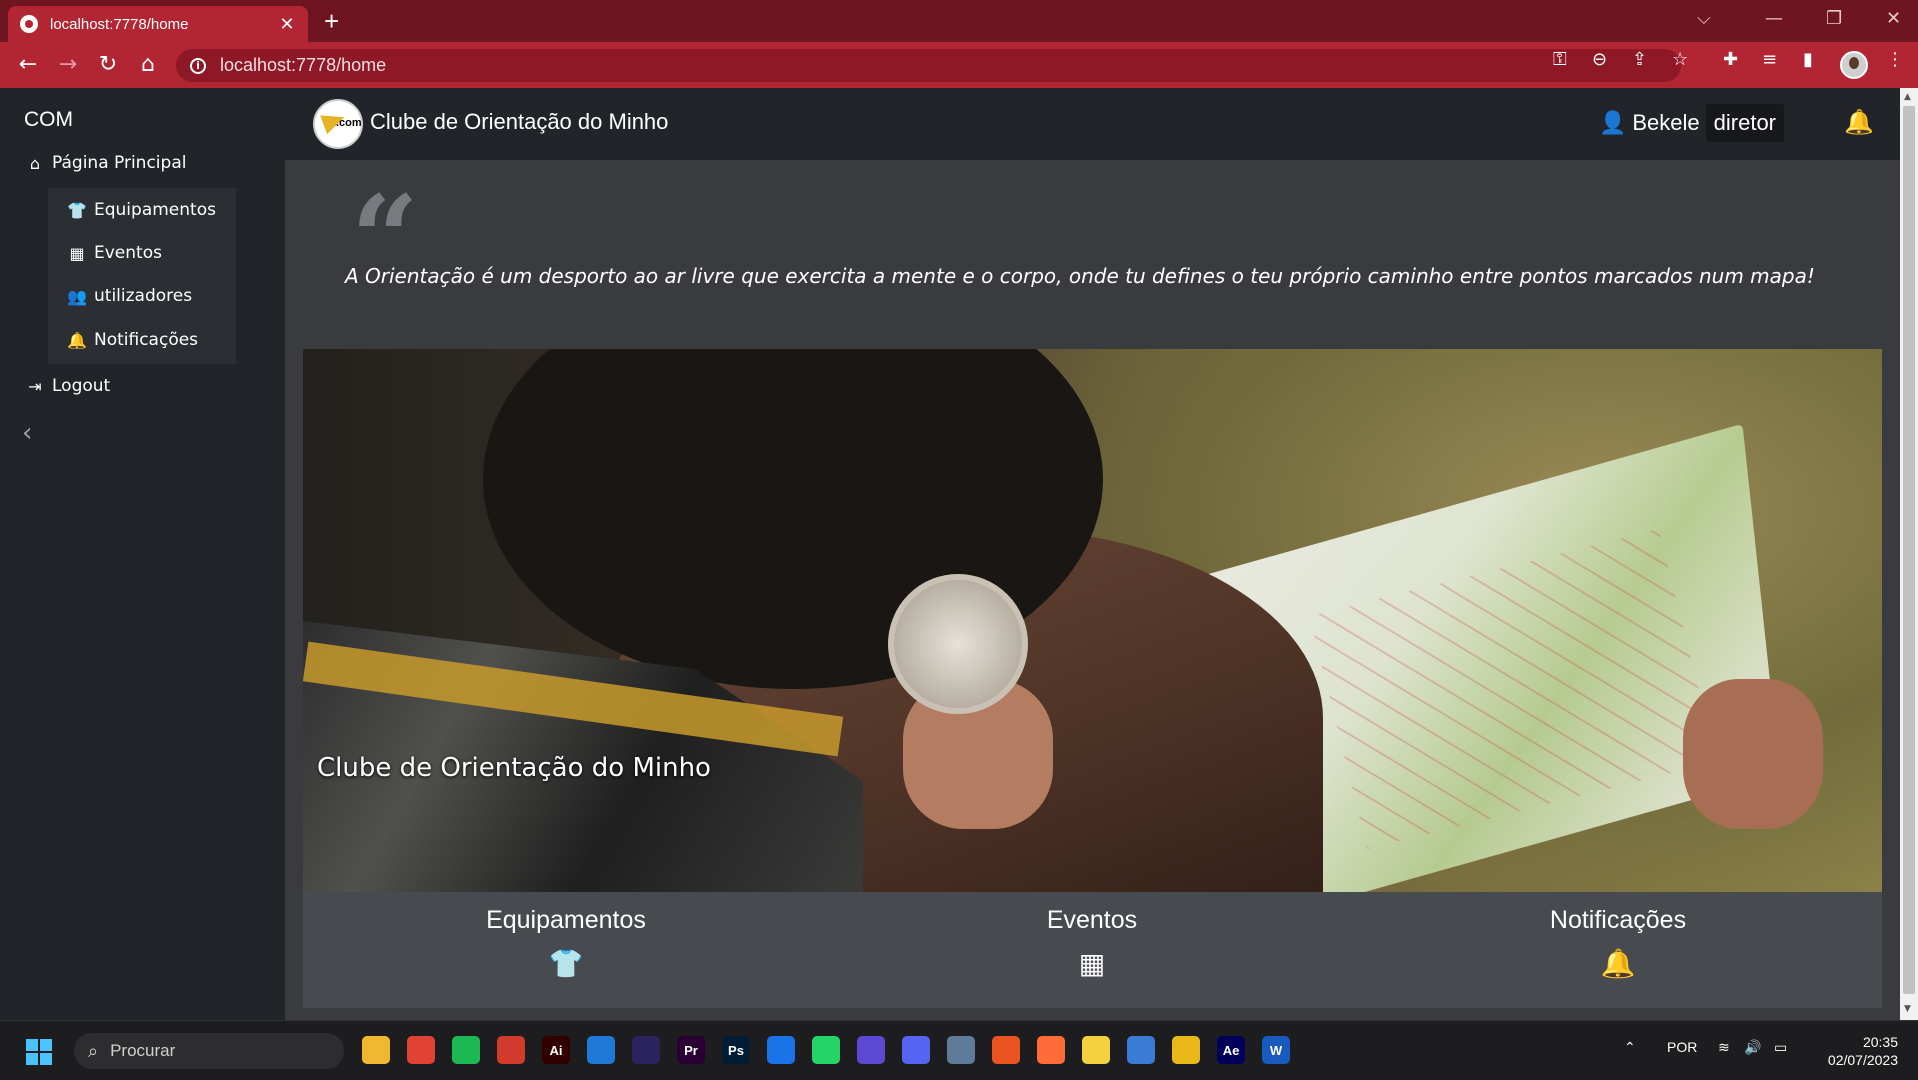 Image resolution: width=1918 pixels, height=1080 pixels. What do you see at coordinates (143, 1050) in the screenshot?
I see `search-placeholder: Procurar` at bounding box center [143, 1050].